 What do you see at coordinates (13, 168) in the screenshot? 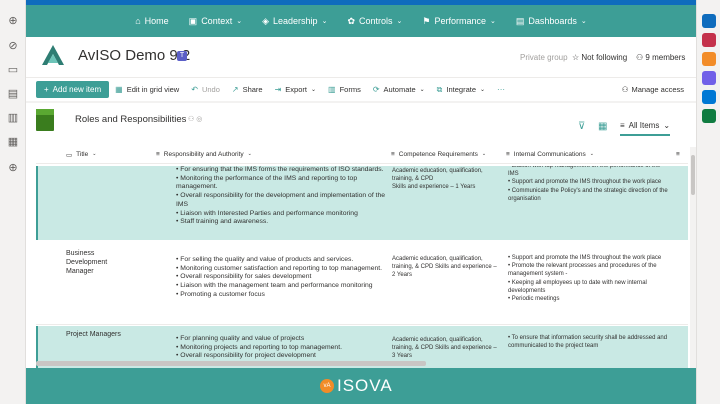
I see `left-rail-icon-6: ⊕` at bounding box center [13, 168].